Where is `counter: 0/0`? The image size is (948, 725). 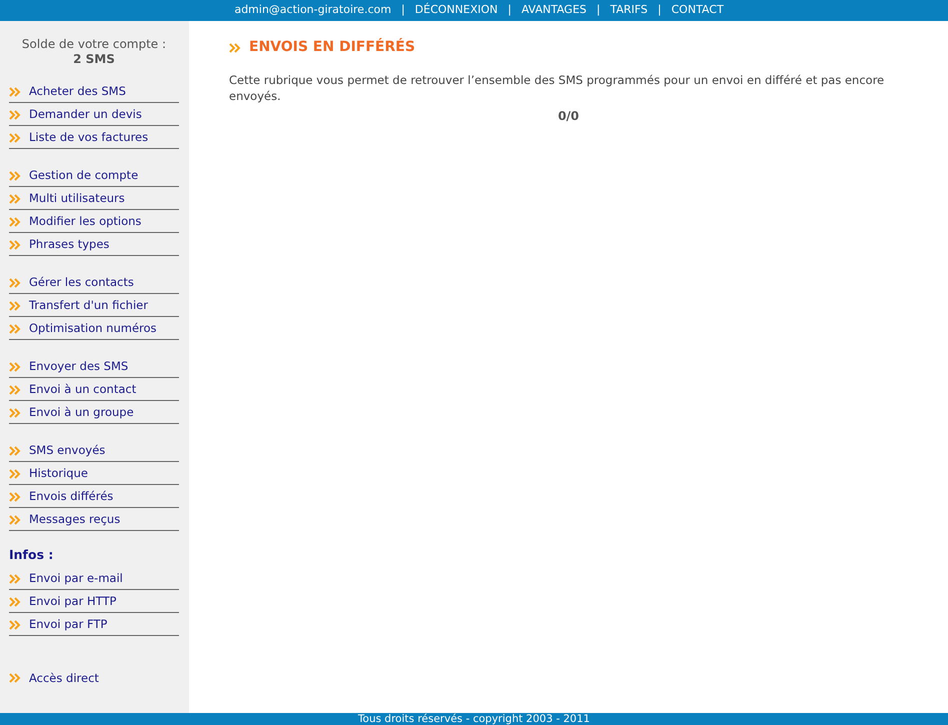 counter: 0/0 is located at coordinates (568, 116).